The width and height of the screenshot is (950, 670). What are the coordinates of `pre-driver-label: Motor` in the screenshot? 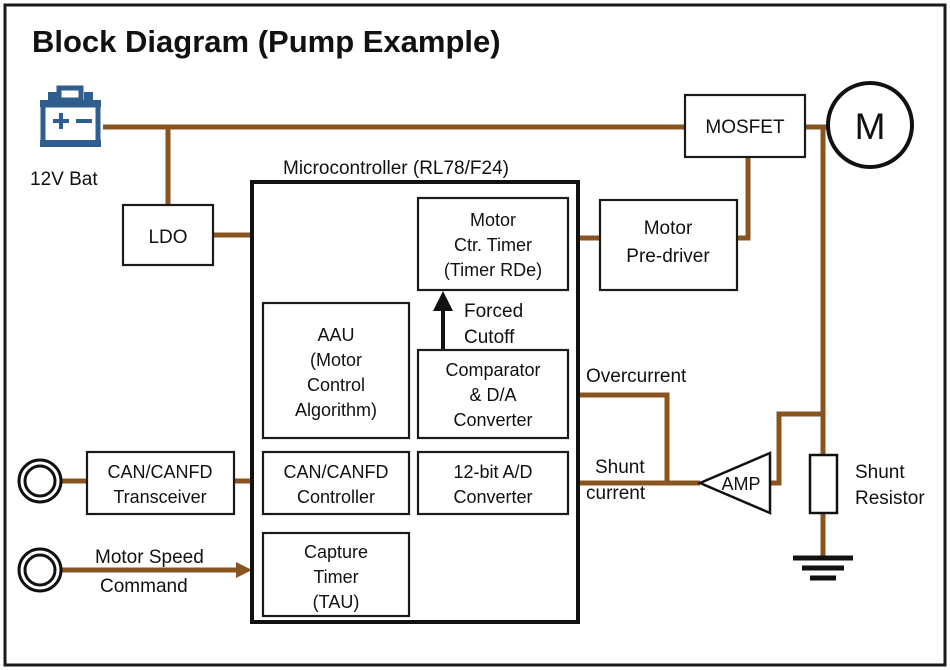 It's located at (668, 228).